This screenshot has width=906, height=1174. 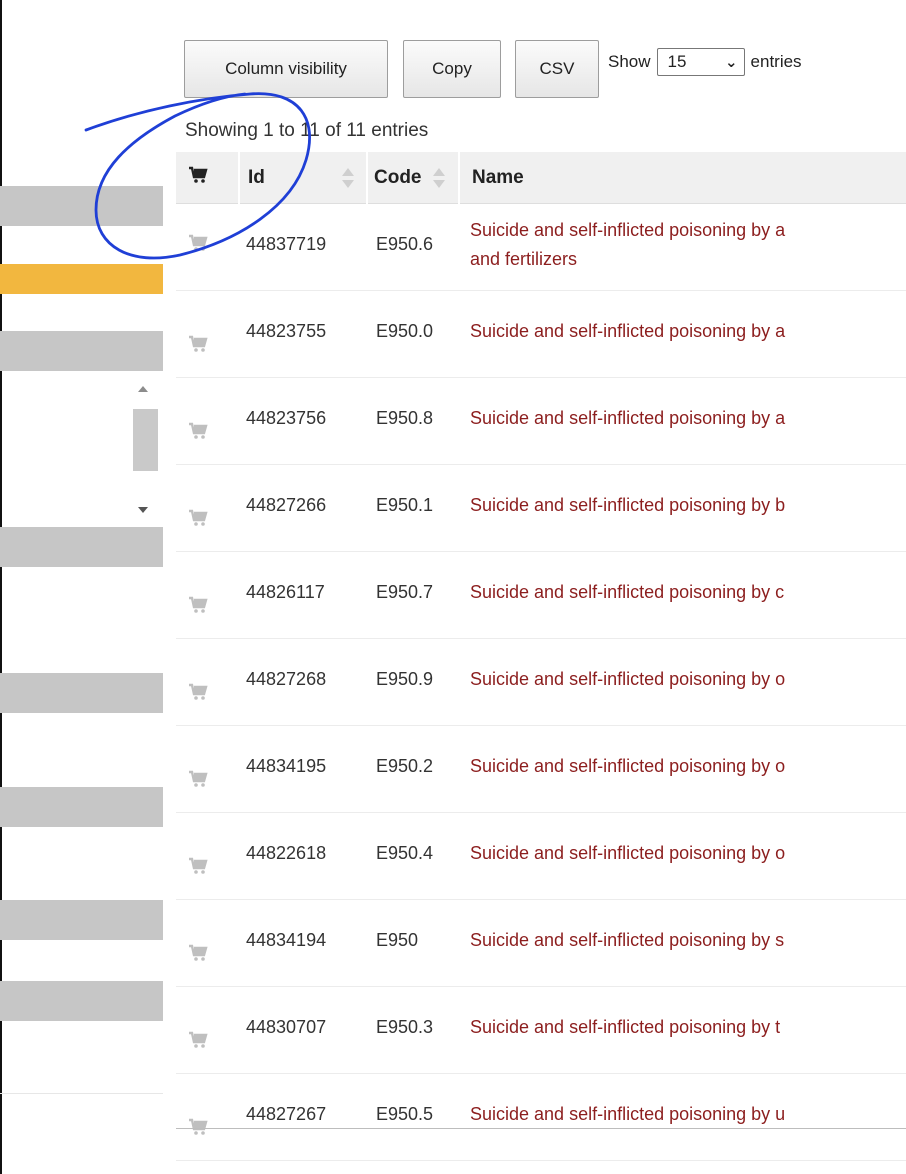 I want to click on cell-code: E950.7, so click(x=405, y=592).